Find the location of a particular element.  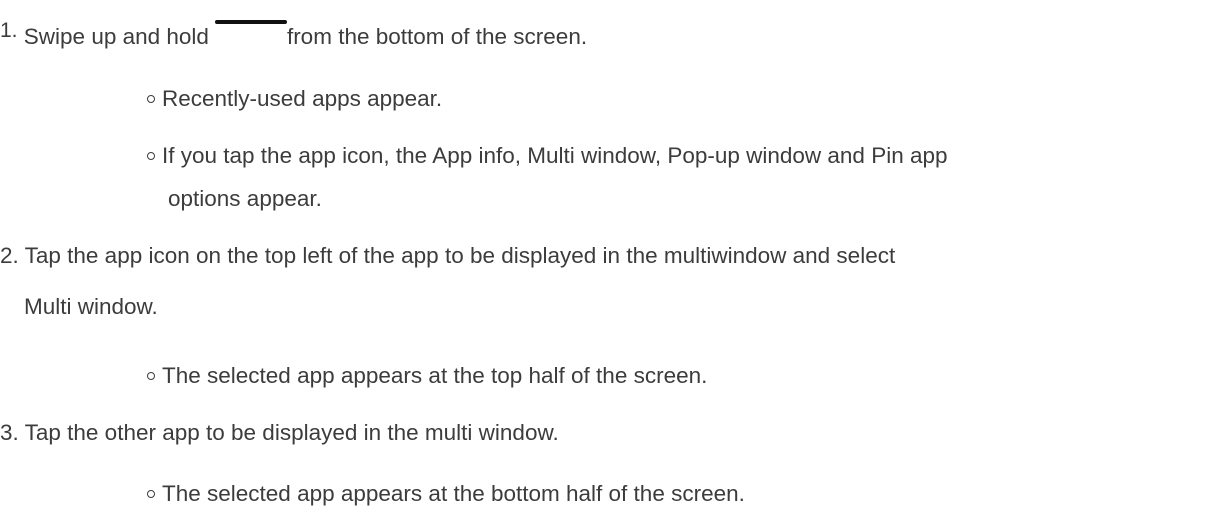

step-number: 3. is located at coordinates (9, 432).